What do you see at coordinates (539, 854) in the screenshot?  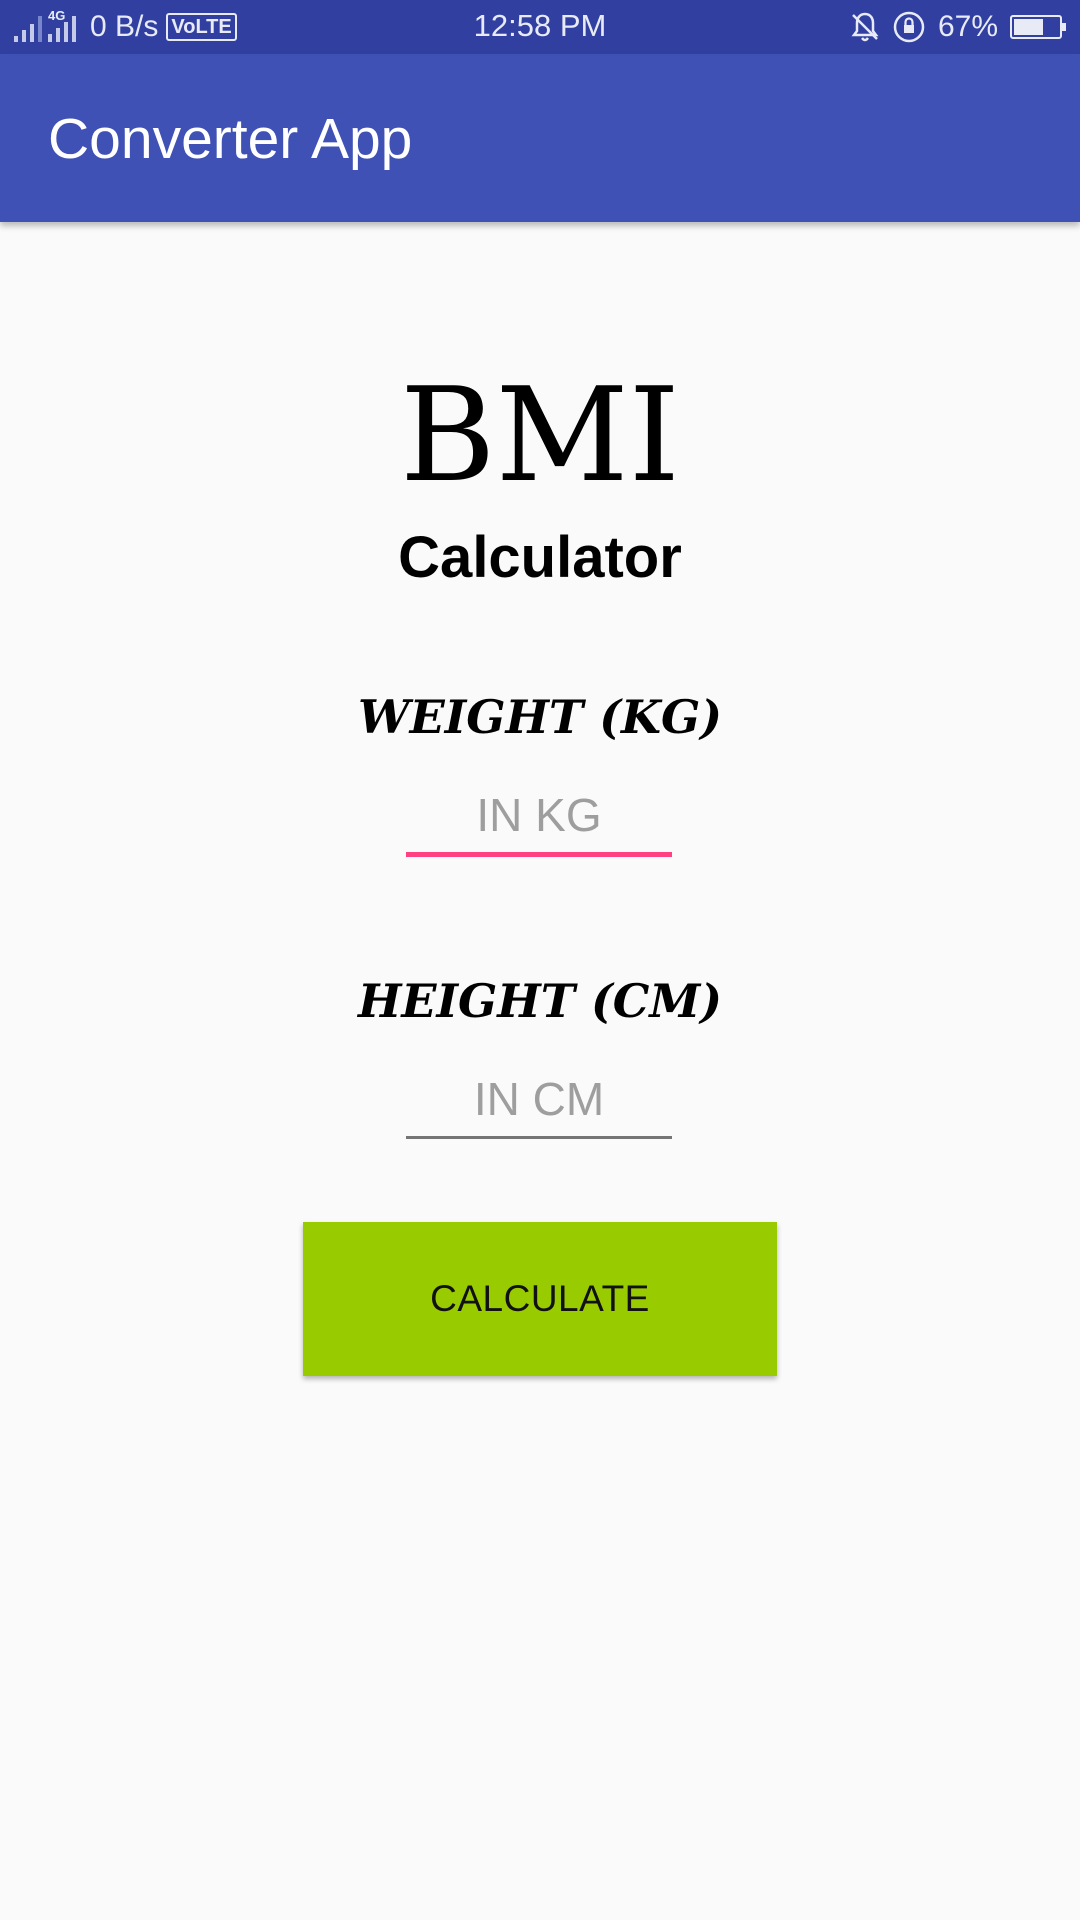 I see `weight-input-underline` at bounding box center [539, 854].